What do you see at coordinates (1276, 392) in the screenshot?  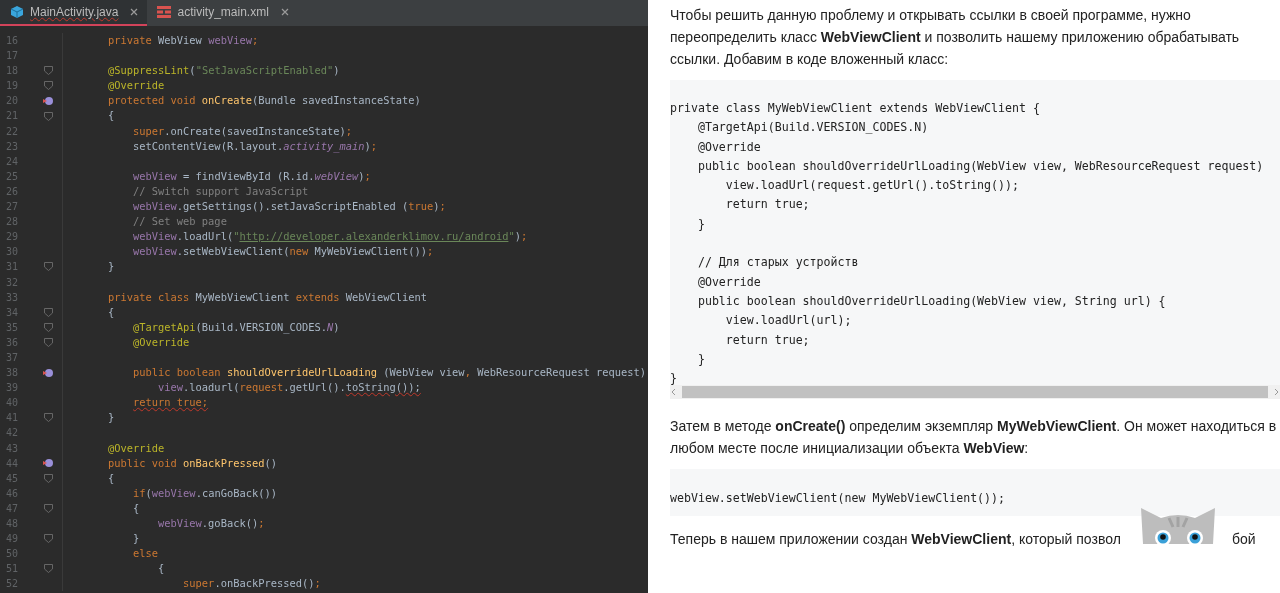 I see `scroll-right-icon` at bounding box center [1276, 392].